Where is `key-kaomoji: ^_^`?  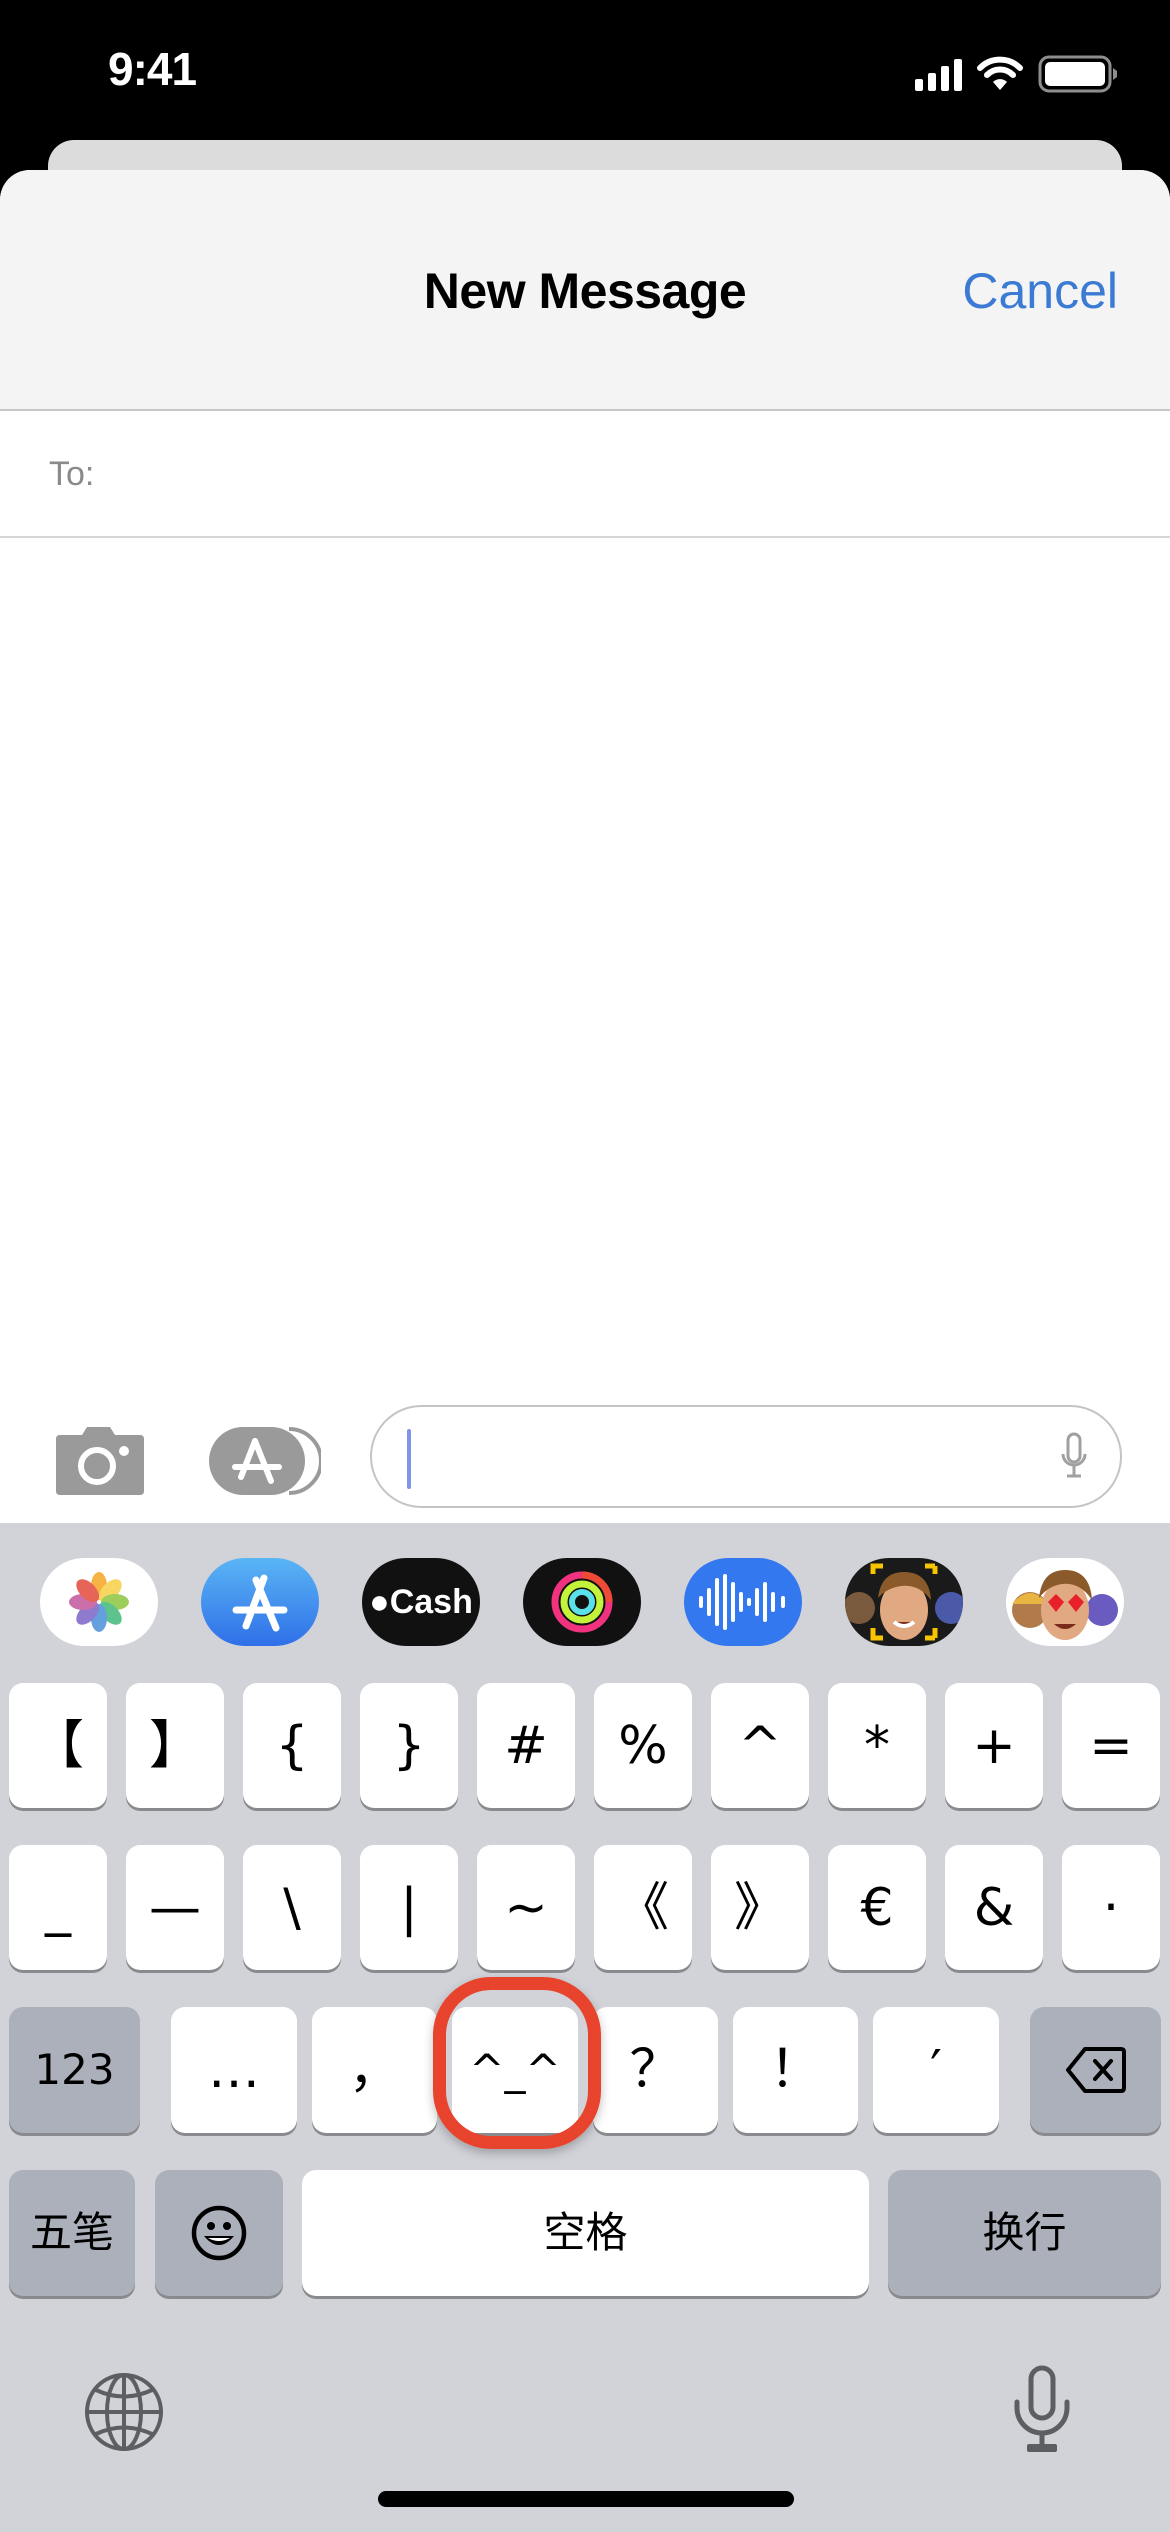
key-kaomoji: ^_^ is located at coordinates (515, 2070).